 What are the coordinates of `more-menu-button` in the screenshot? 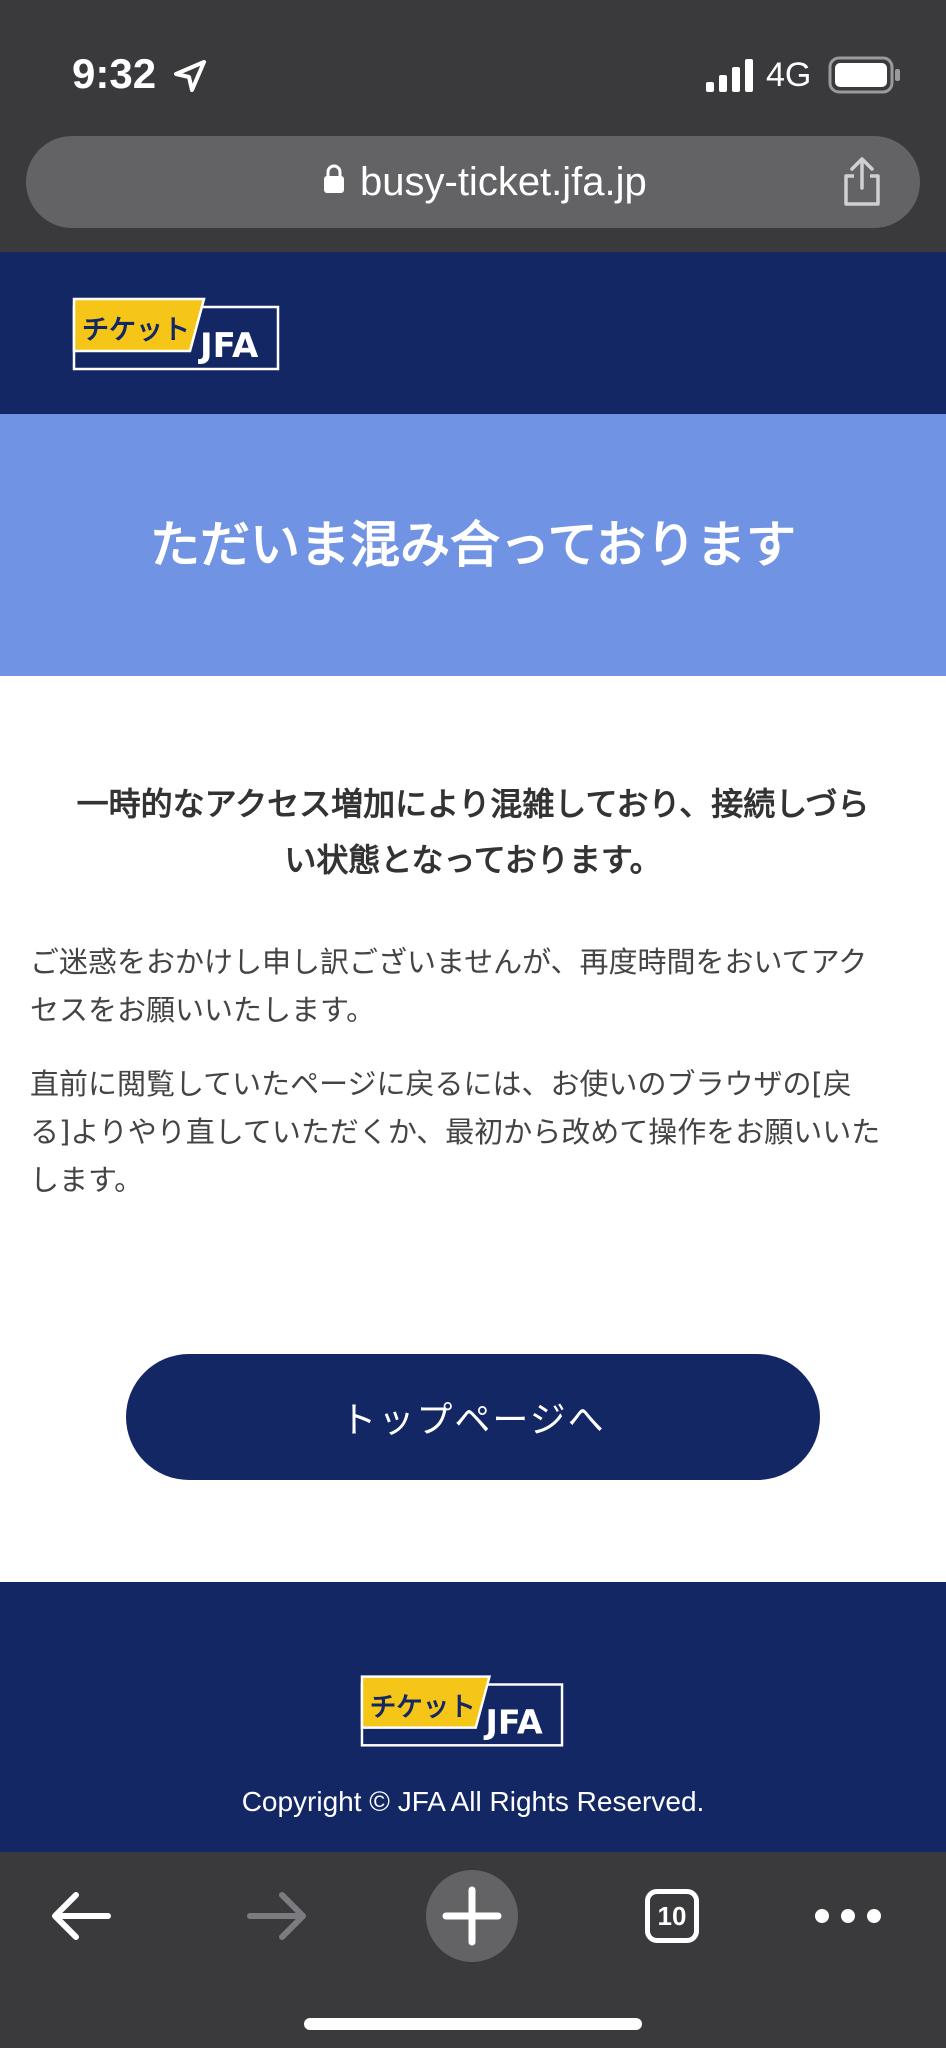 It's located at (848, 1916).